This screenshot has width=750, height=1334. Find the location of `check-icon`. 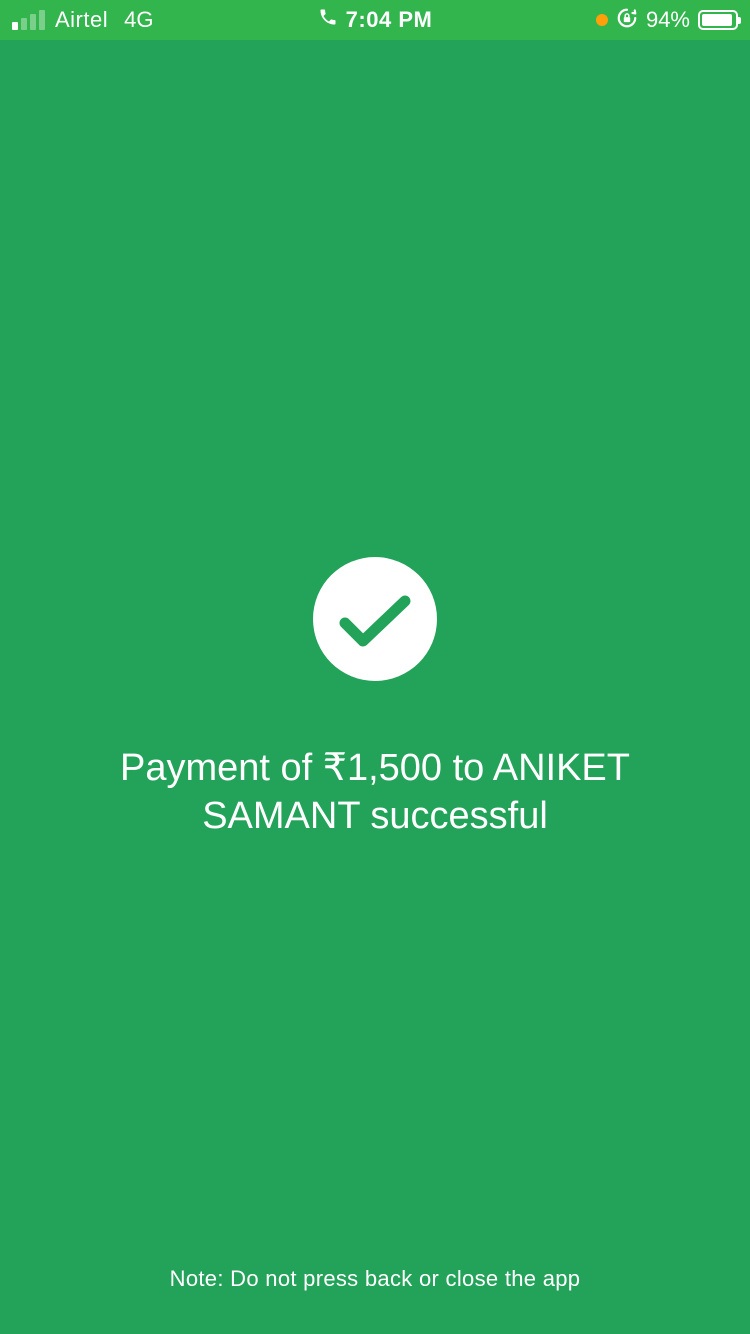

check-icon is located at coordinates (375, 621).